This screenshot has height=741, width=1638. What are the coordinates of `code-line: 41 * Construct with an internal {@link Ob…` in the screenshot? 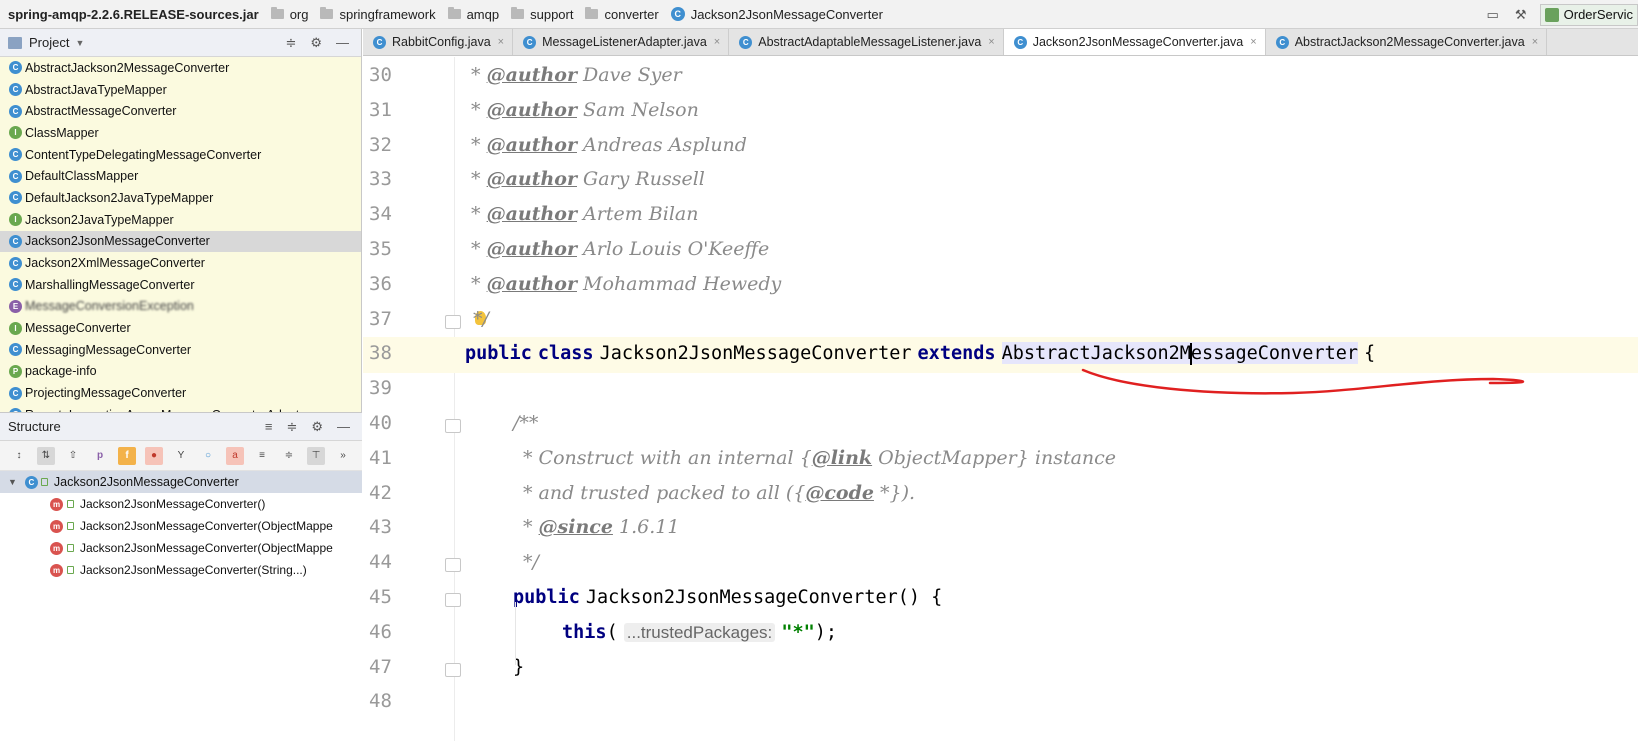 It's located at (1000, 460).